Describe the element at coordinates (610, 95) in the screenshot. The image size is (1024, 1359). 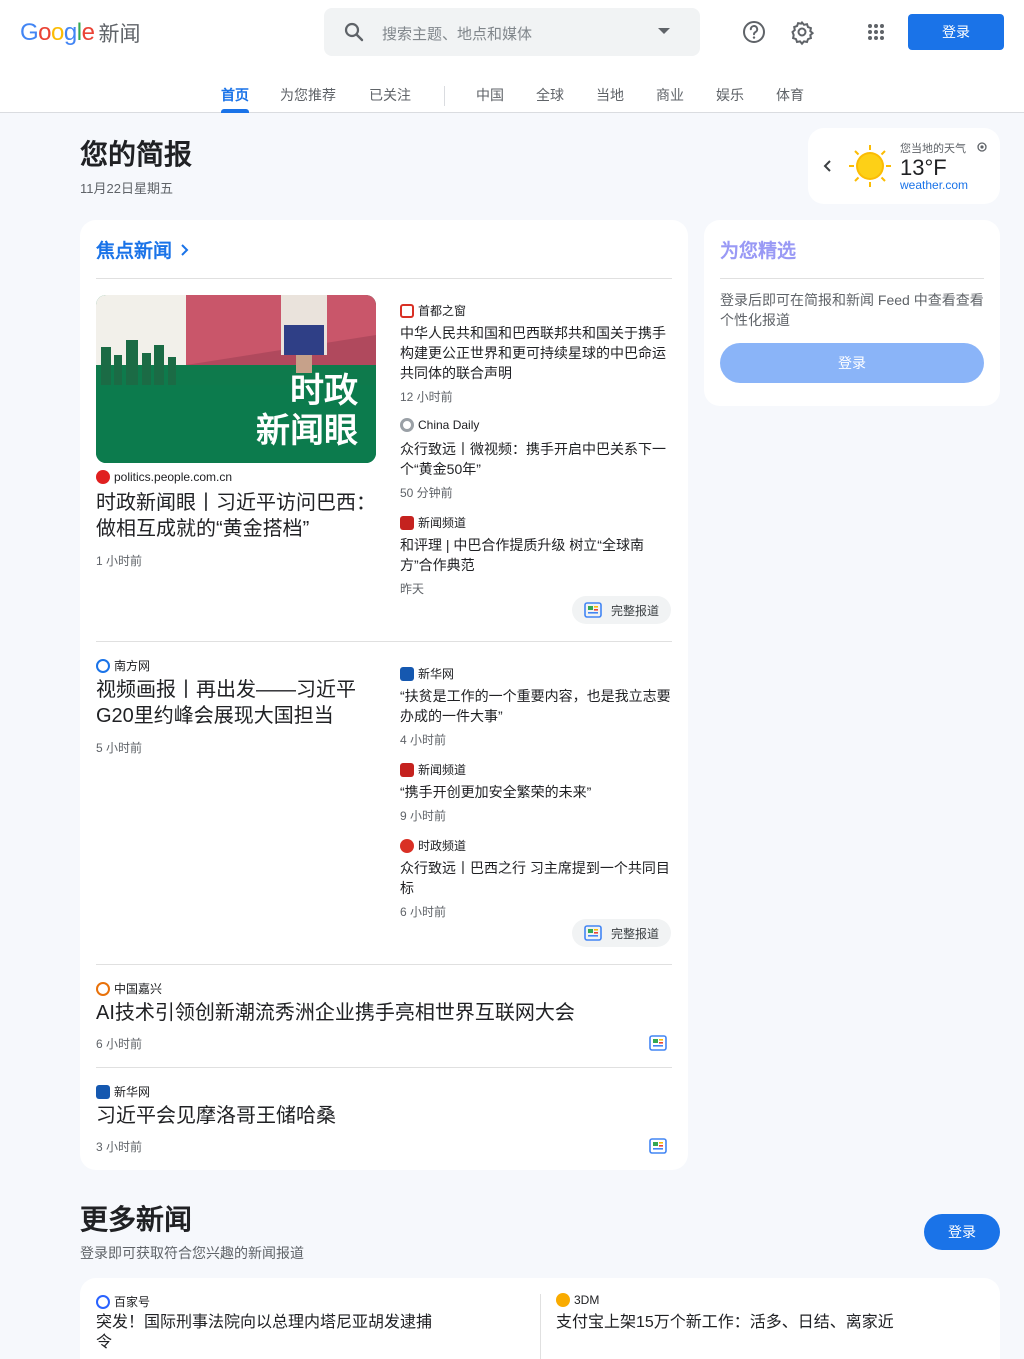
I see `tab-local: 当地` at that location.